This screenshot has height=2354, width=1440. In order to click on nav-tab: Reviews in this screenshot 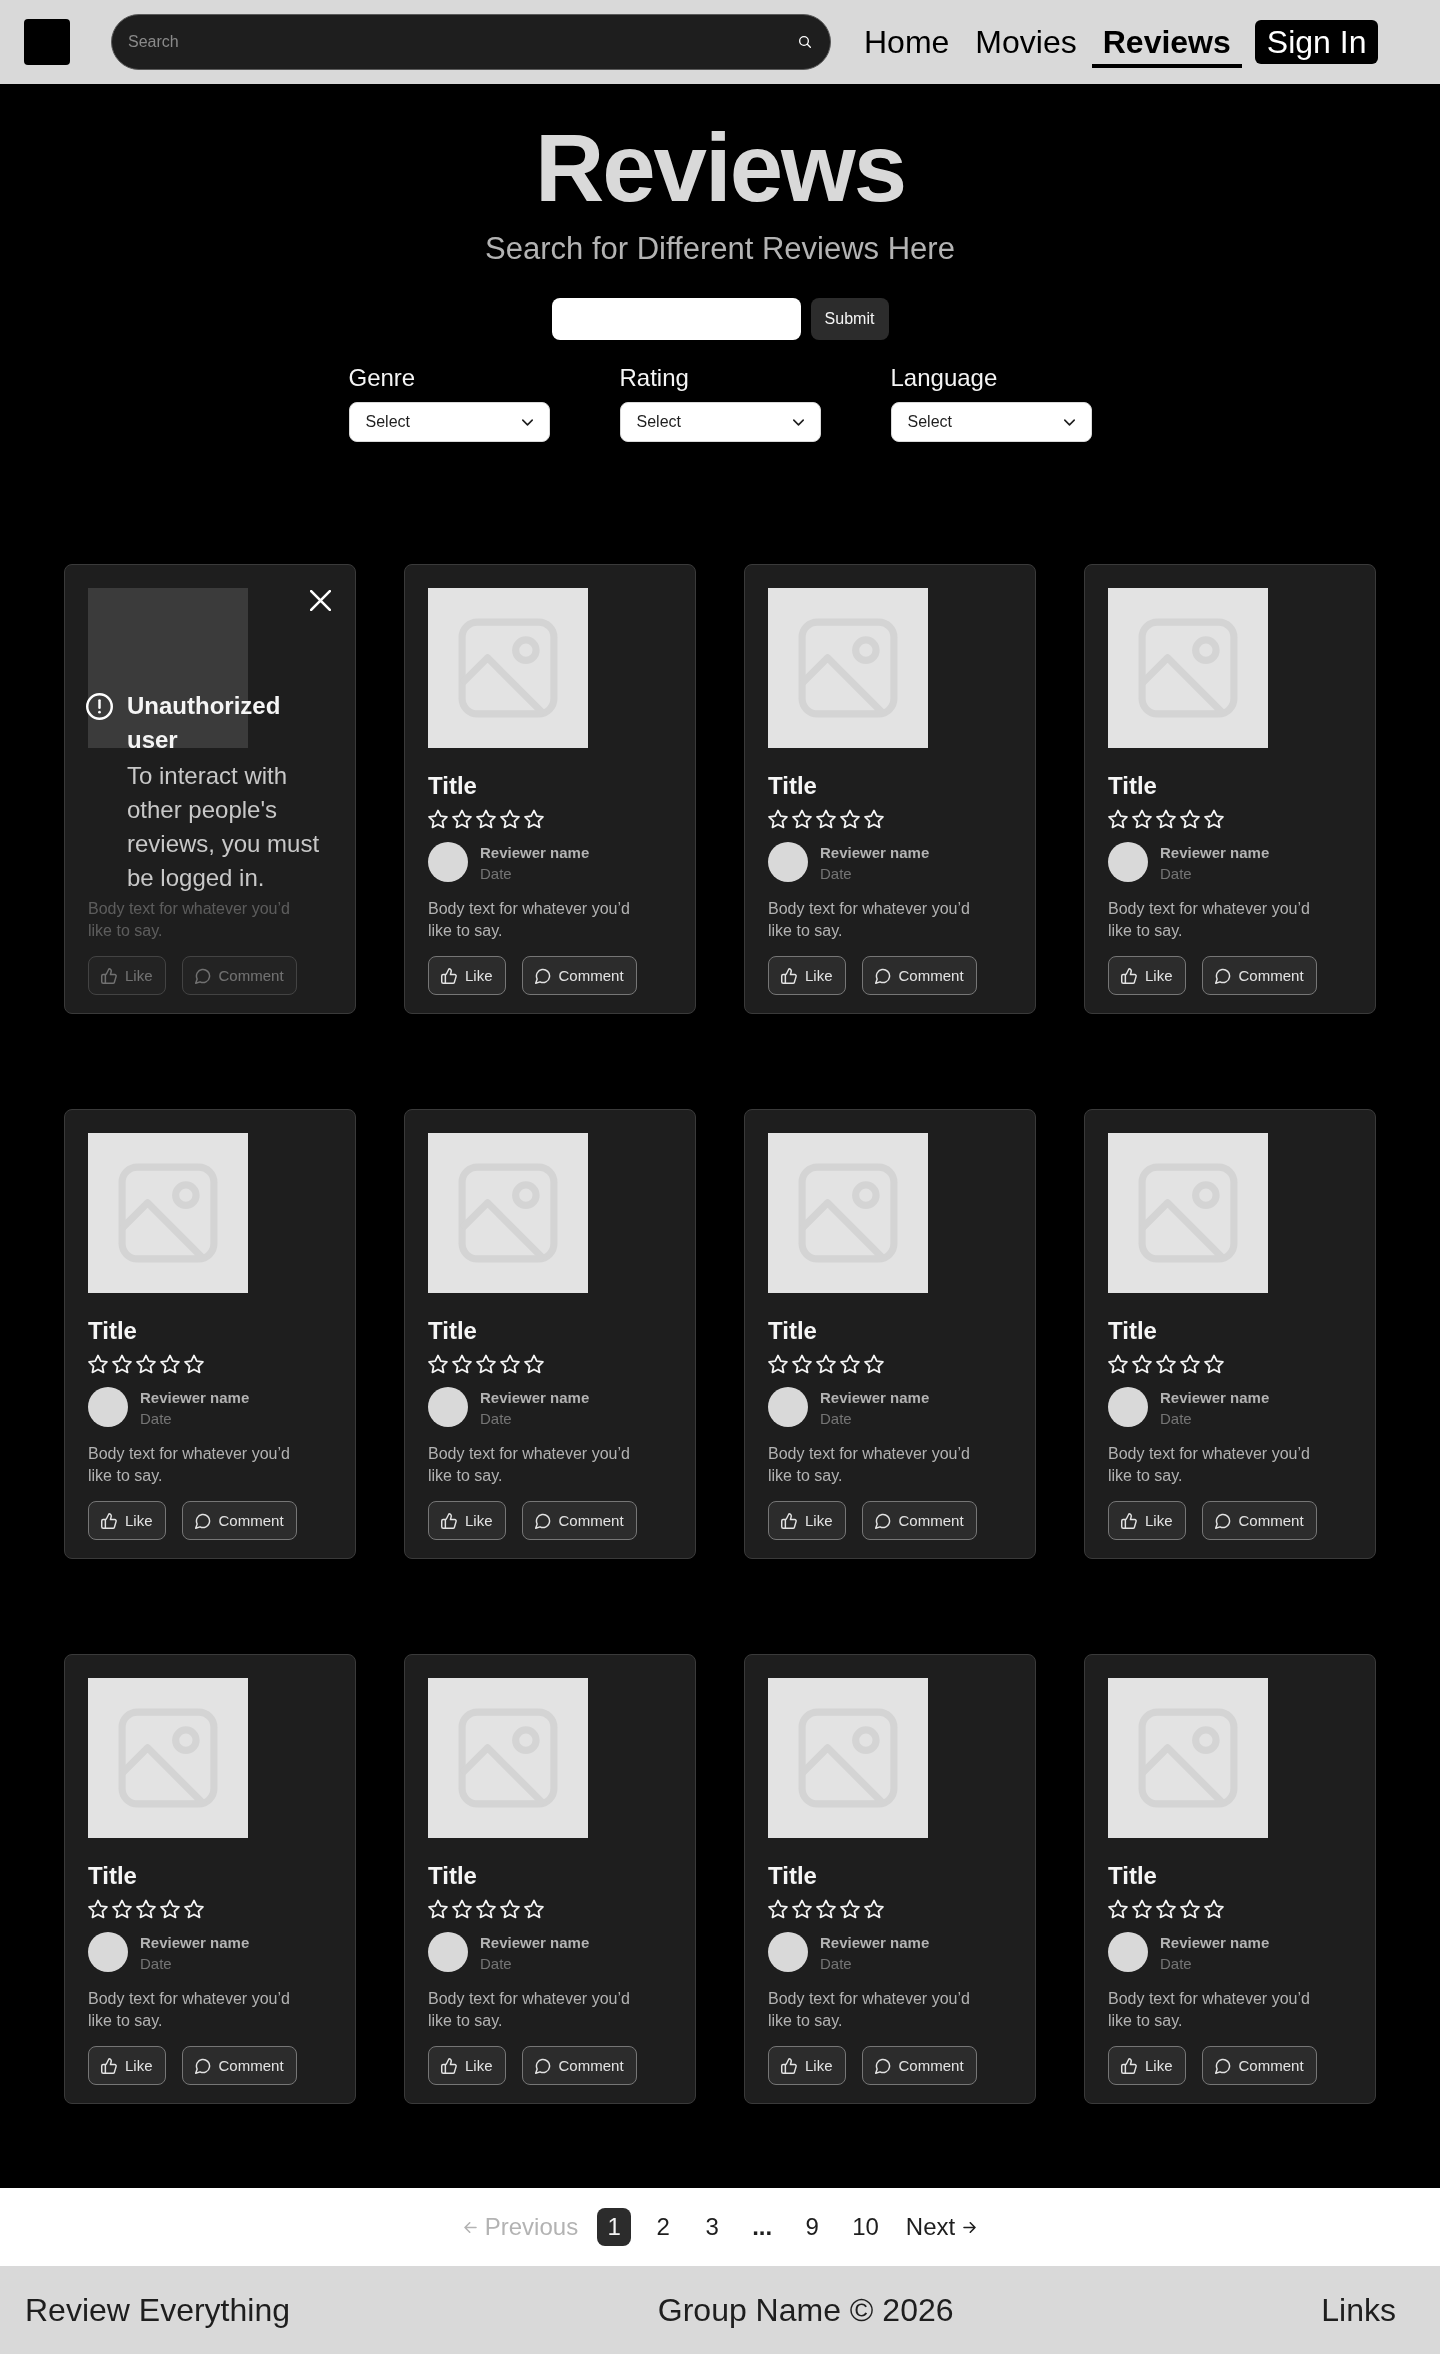, I will do `click(1166, 42)`.